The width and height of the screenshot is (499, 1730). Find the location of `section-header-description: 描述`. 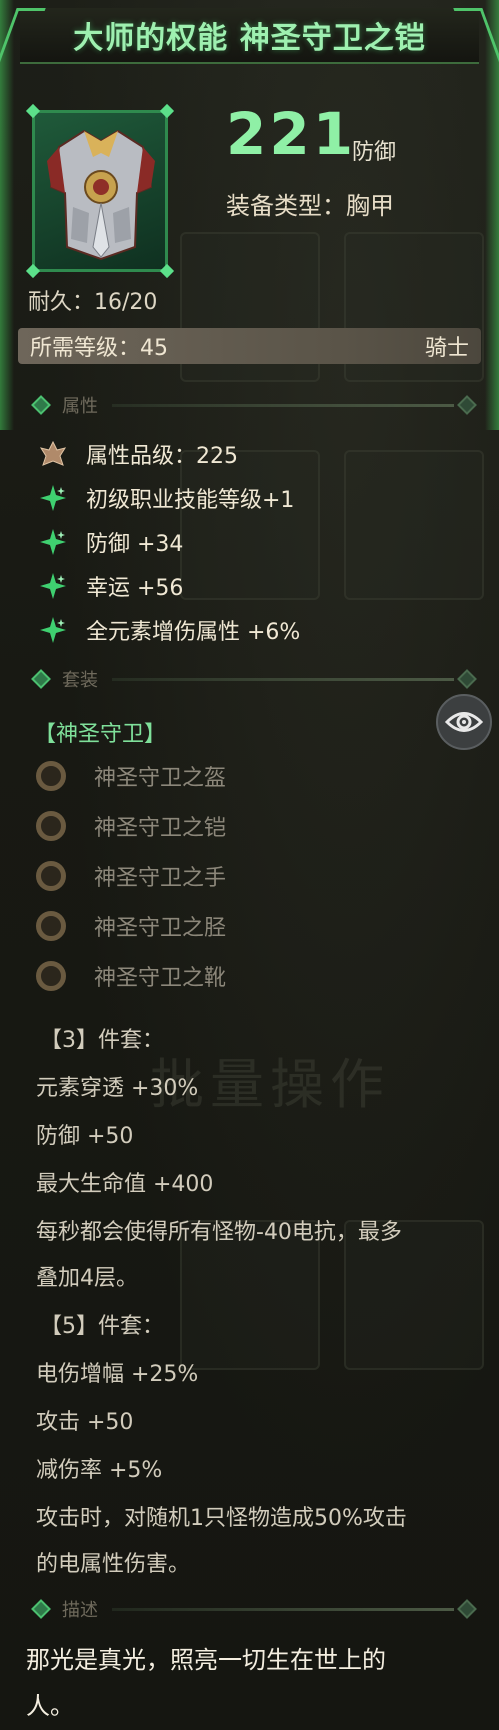

section-header-description: 描述 is located at coordinates (254, 1609).